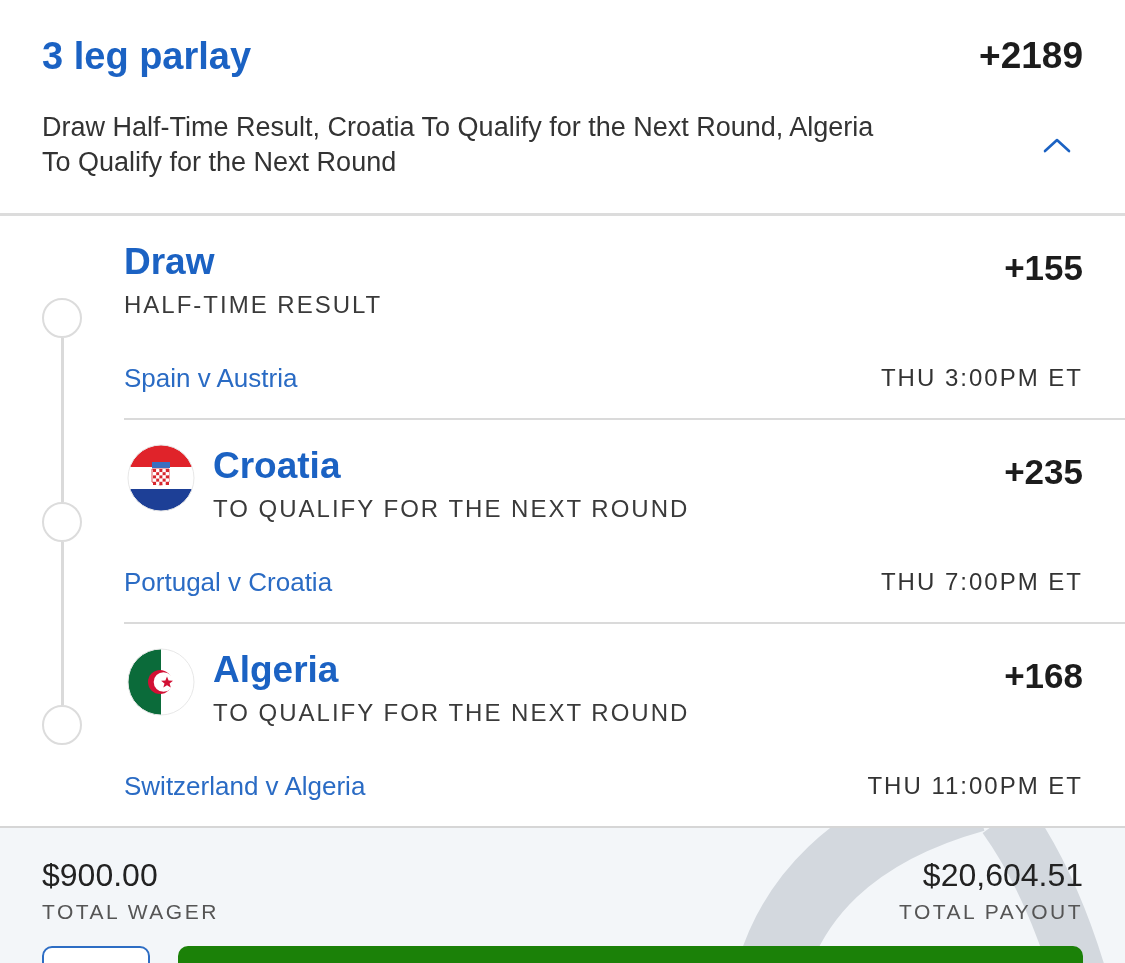 The height and width of the screenshot is (963, 1125). I want to click on parlay-title: 3 leg parlay, so click(147, 56).